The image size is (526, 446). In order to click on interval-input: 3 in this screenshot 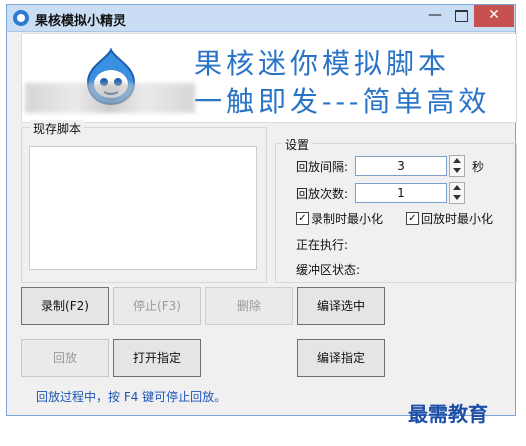, I will do `click(401, 166)`.